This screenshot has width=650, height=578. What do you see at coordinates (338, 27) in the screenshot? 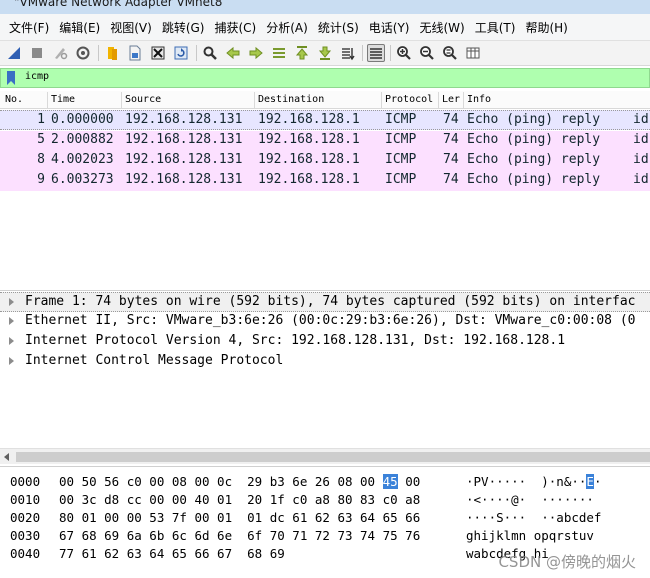
I see `menu-statistics: 统计(S)` at bounding box center [338, 27].